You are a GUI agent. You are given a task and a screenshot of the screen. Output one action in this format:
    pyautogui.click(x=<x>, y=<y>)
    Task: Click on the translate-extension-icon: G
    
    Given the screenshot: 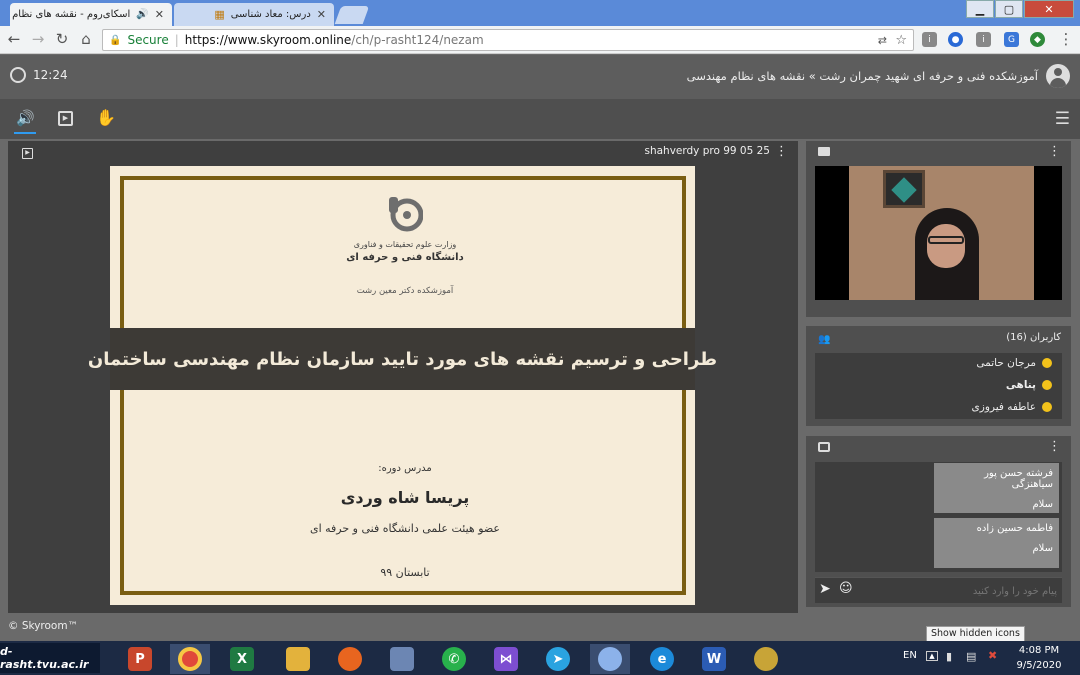 What is the action you would take?
    pyautogui.click(x=1011, y=39)
    